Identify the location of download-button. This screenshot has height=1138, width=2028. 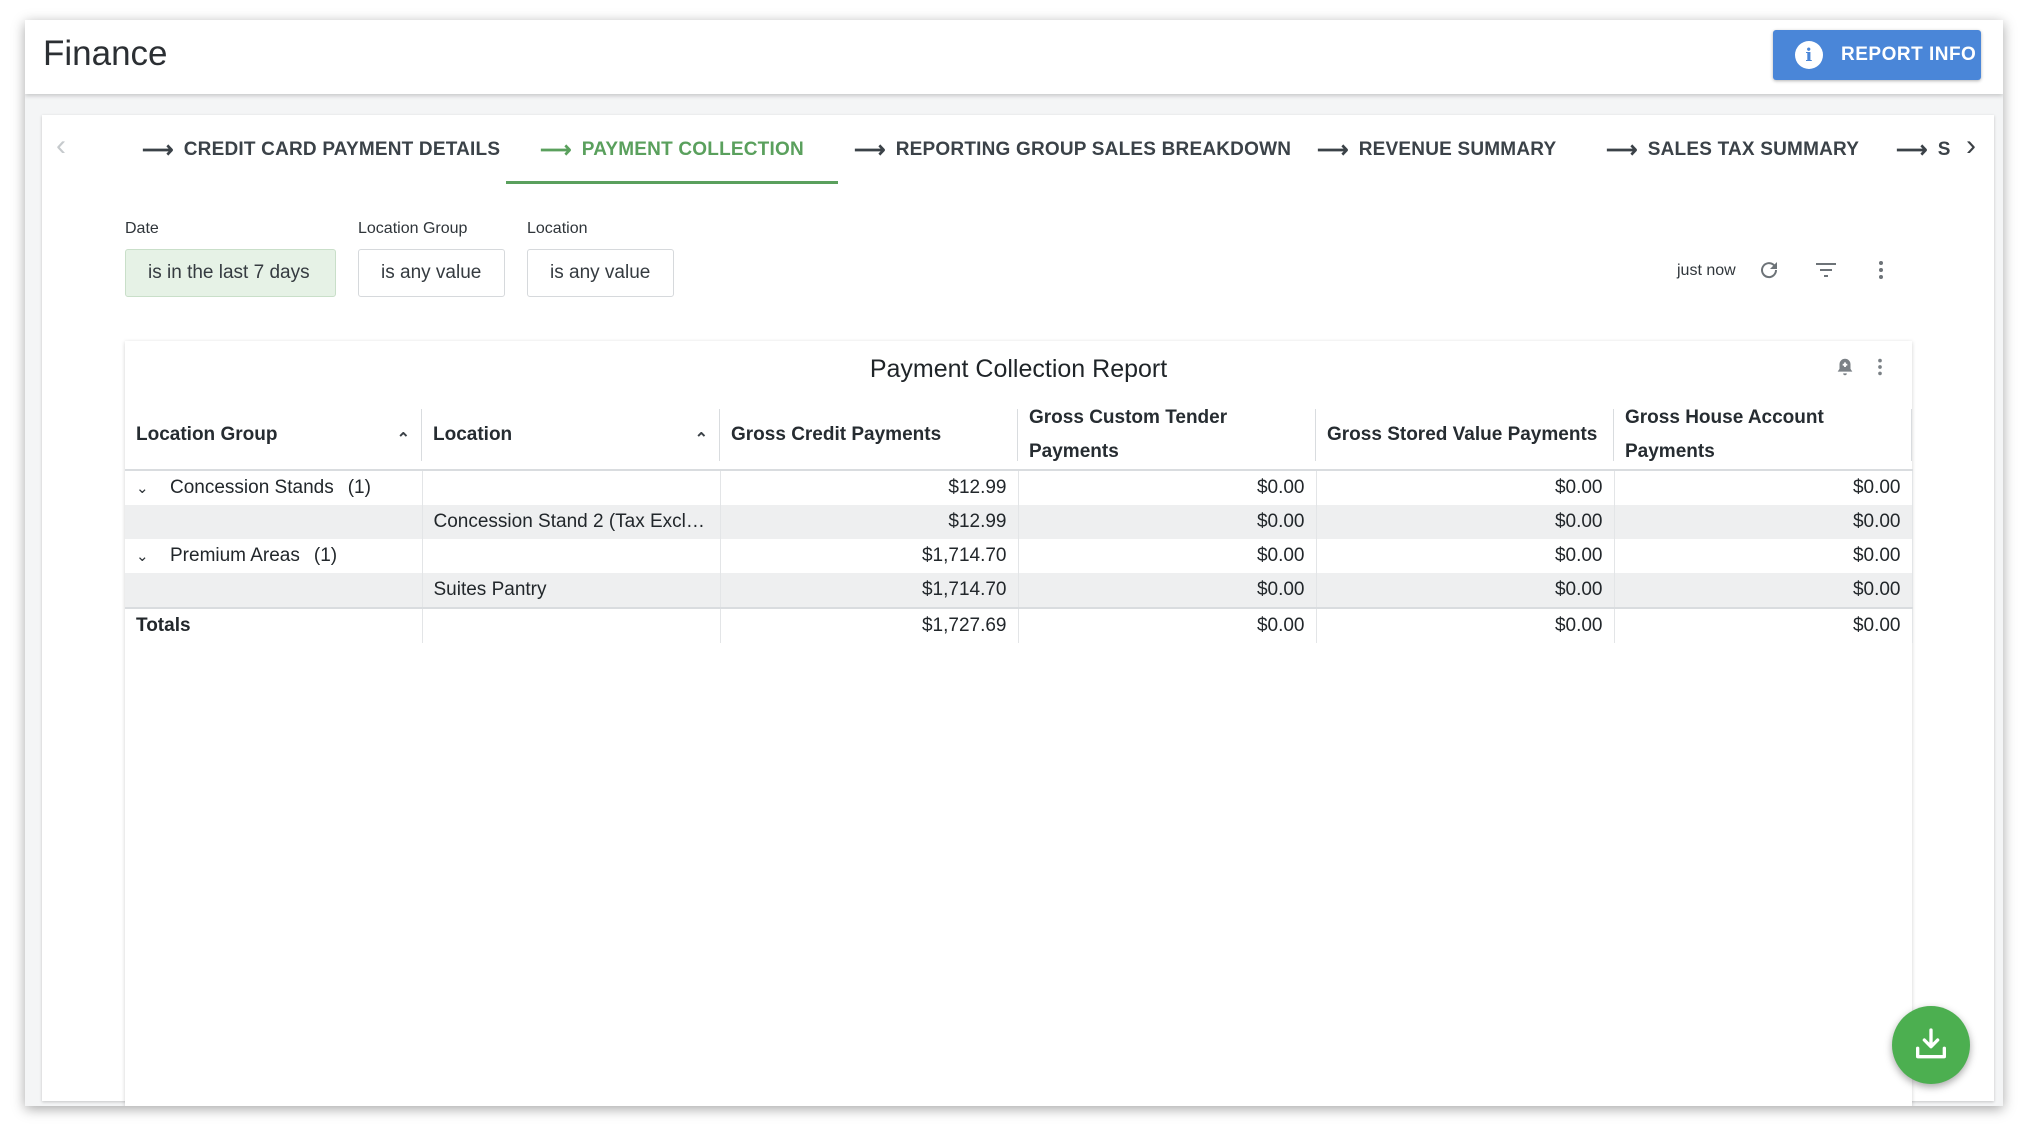
(1931, 1045).